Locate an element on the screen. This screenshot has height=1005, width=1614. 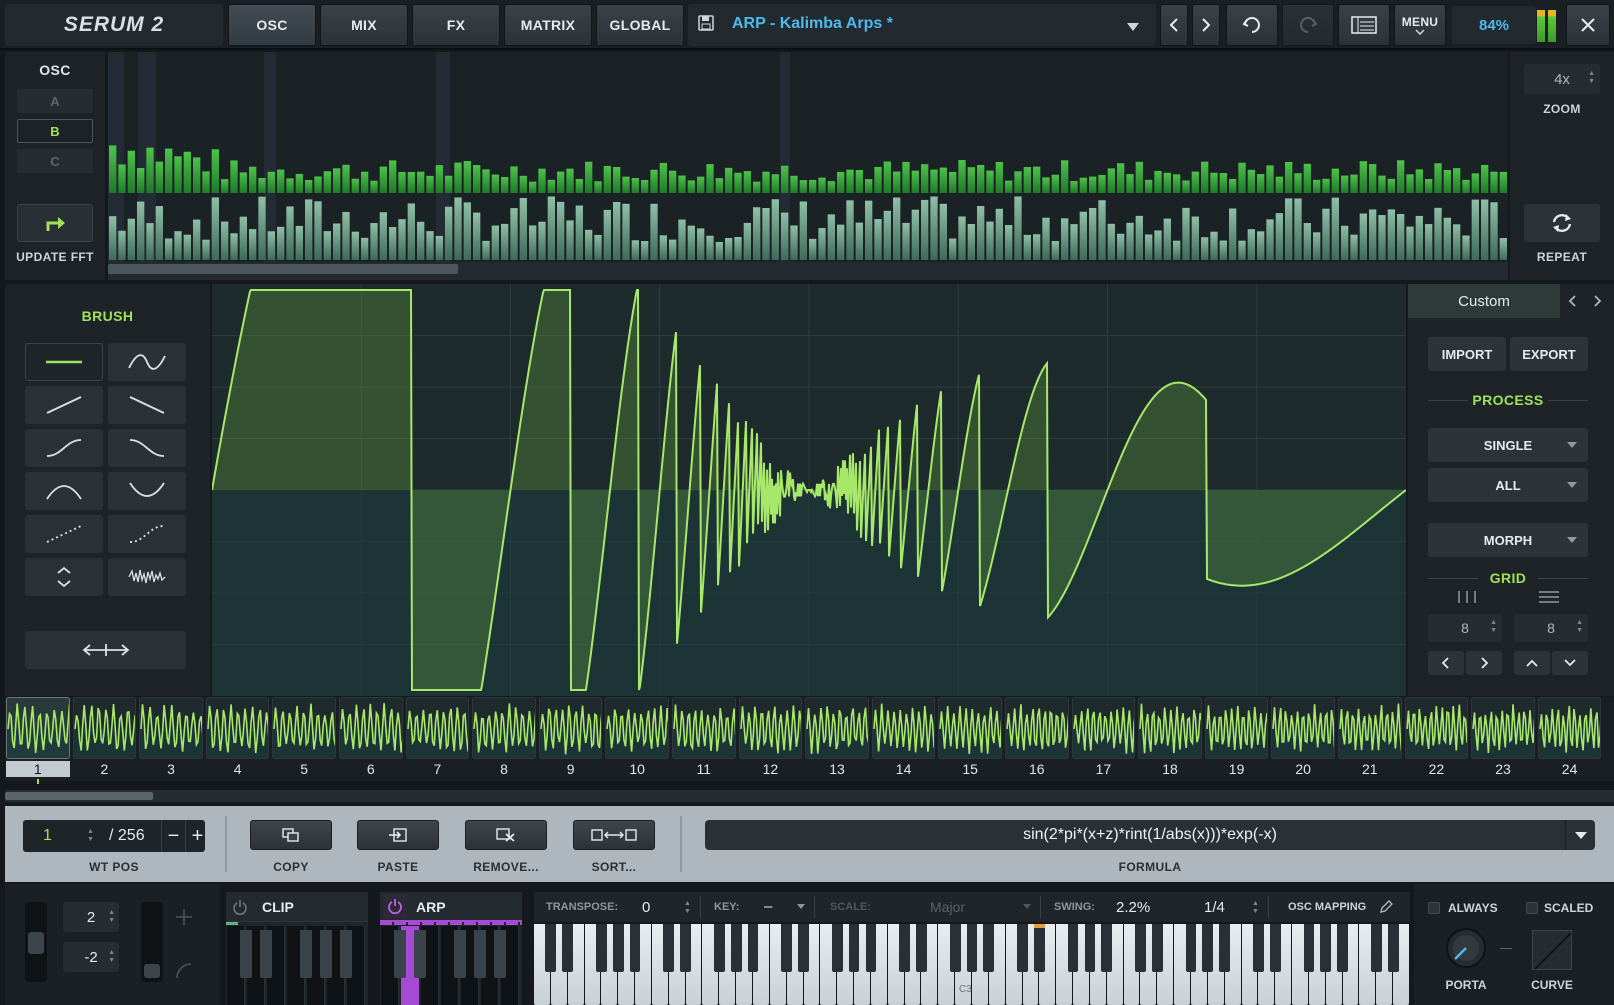
swing-rate-value: 1/4 is located at coordinates (1214, 907).